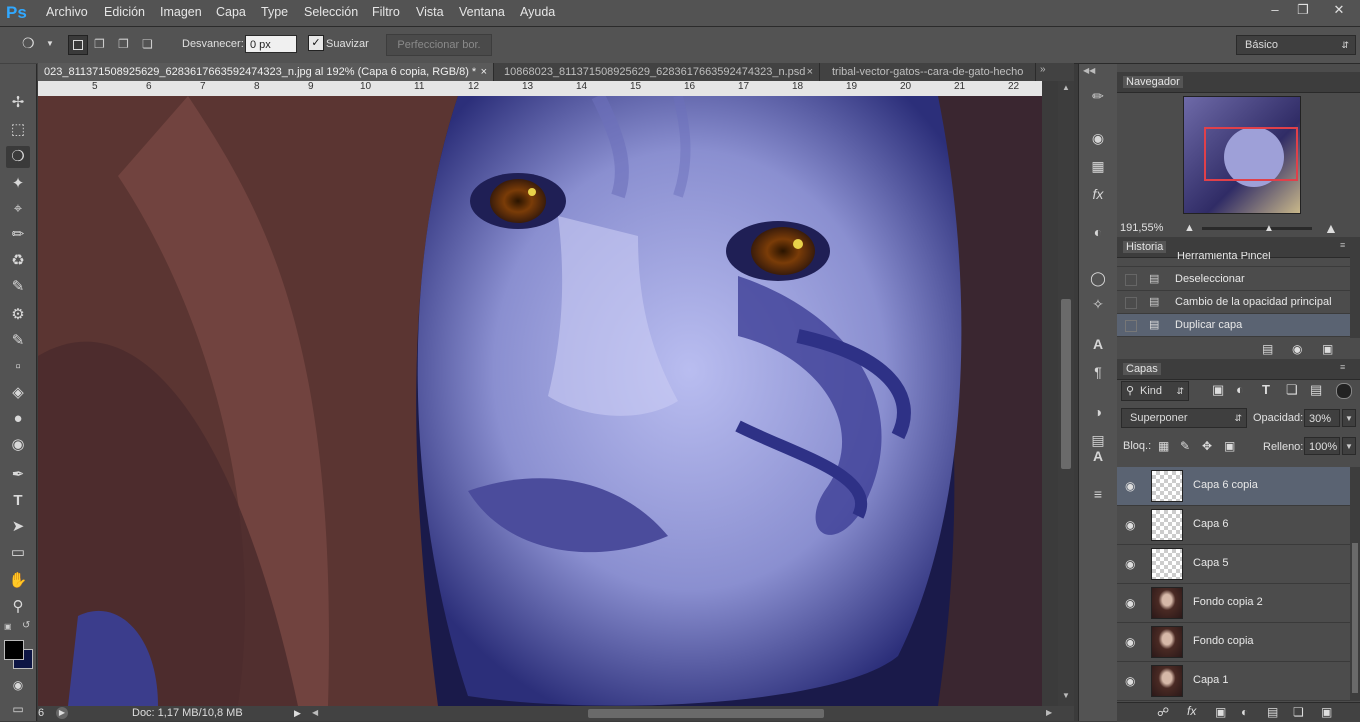 The width and height of the screenshot is (1360, 722). I want to click on marquee-tool-icon: ⬚, so click(18, 130).